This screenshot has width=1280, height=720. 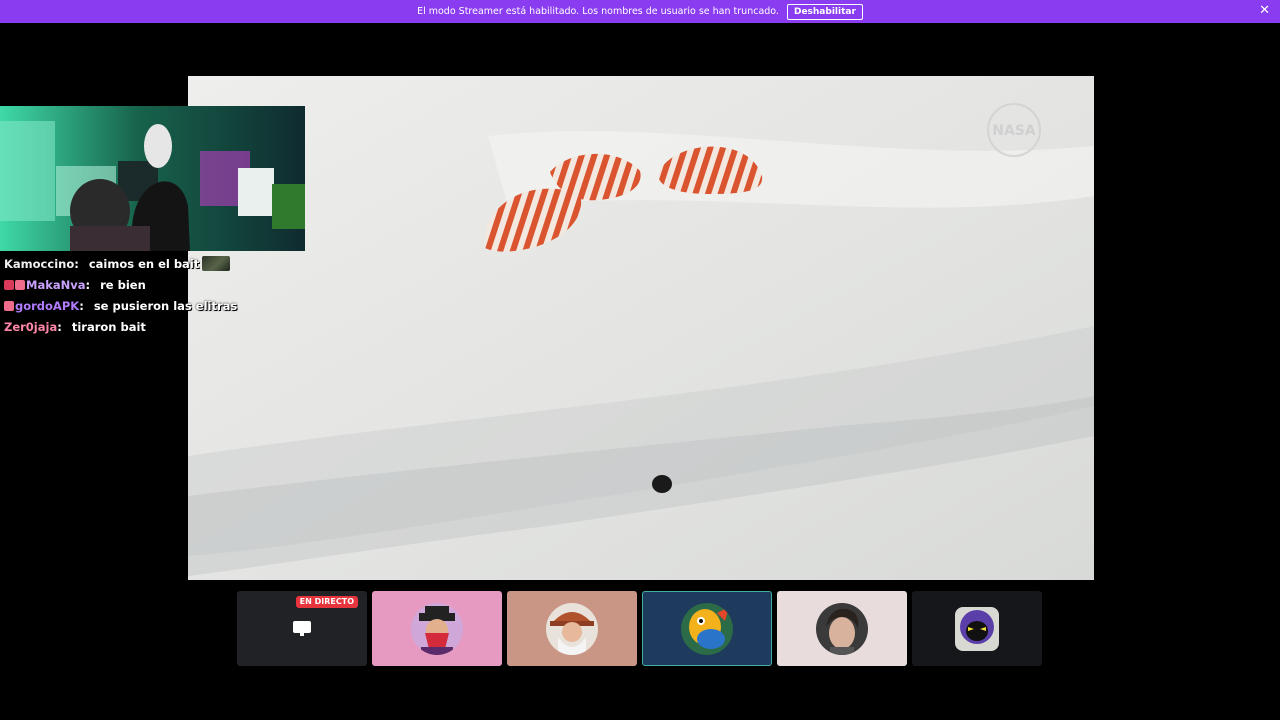 I want to click on emote-icon, so click(x=216, y=263).